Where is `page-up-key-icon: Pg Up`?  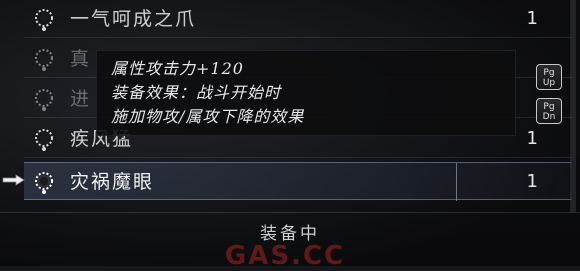
page-up-key-icon: Pg Up is located at coordinates (549, 77).